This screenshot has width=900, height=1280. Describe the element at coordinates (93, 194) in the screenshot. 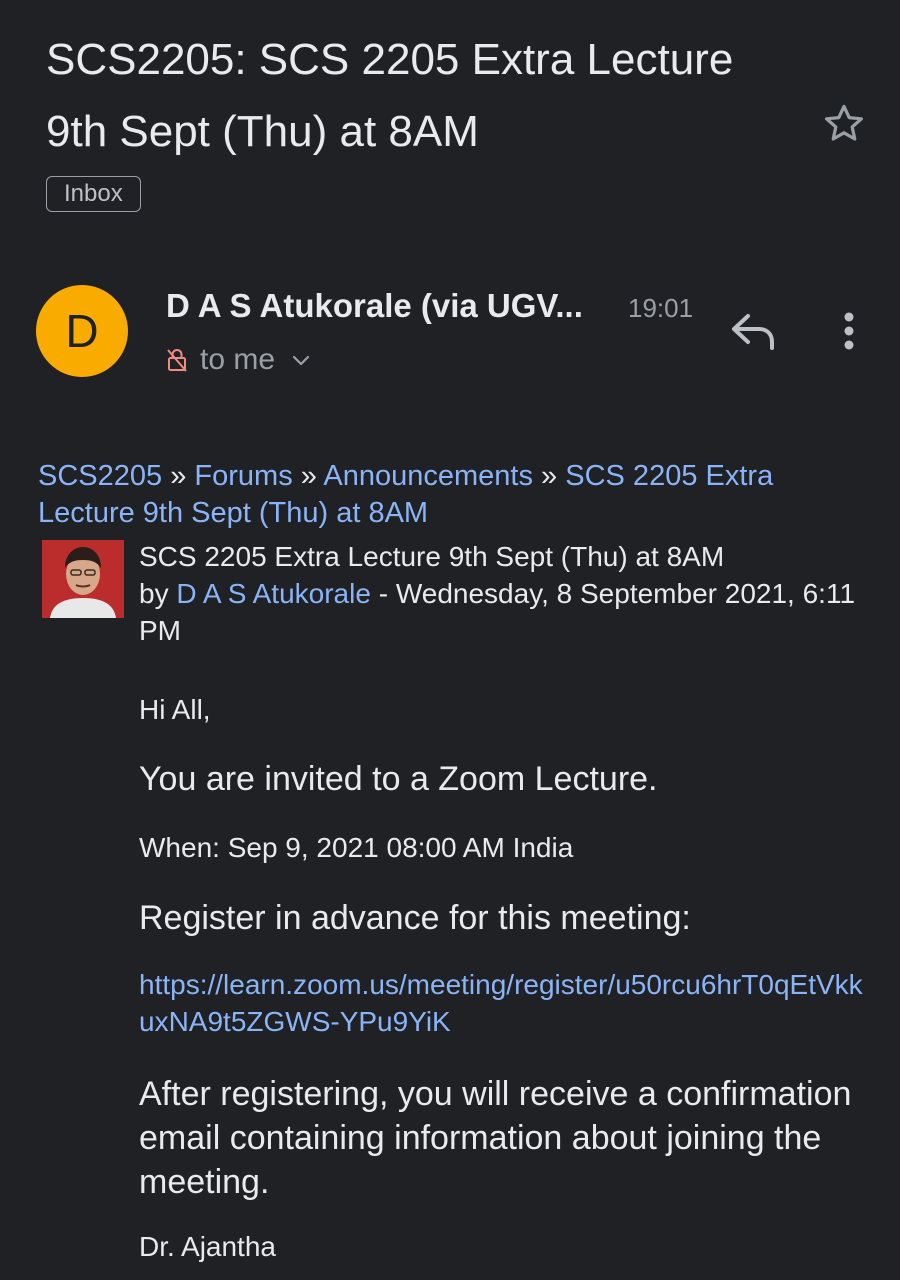

I see `inbox-label: Inbox` at that location.